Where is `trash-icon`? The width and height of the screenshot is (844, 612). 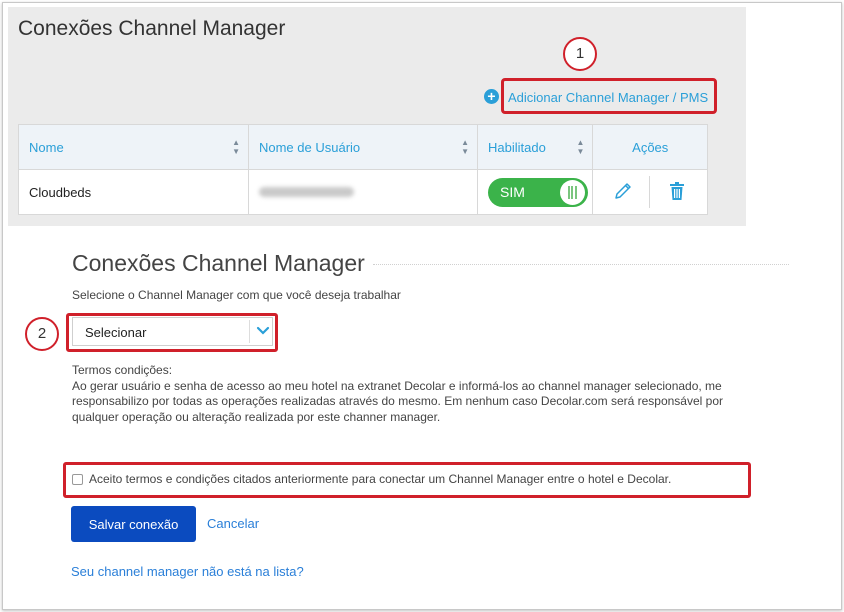 trash-icon is located at coordinates (677, 191).